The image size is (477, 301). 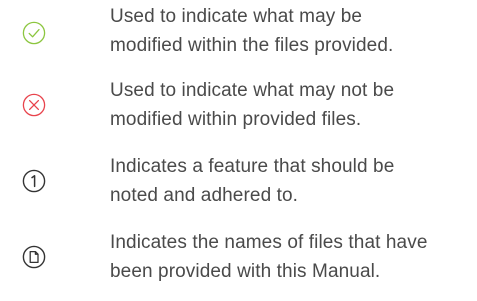 I want to click on description-line: modified within the files provided., so click(x=252, y=45).